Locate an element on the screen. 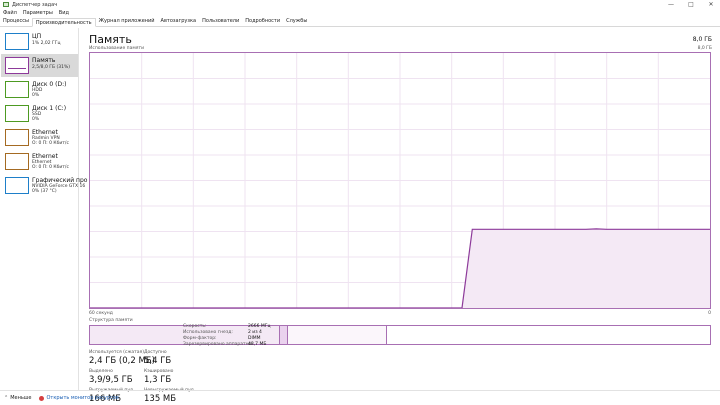  sidebar-item-usage: 0% (37 °C) is located at coordinates (44, 191).